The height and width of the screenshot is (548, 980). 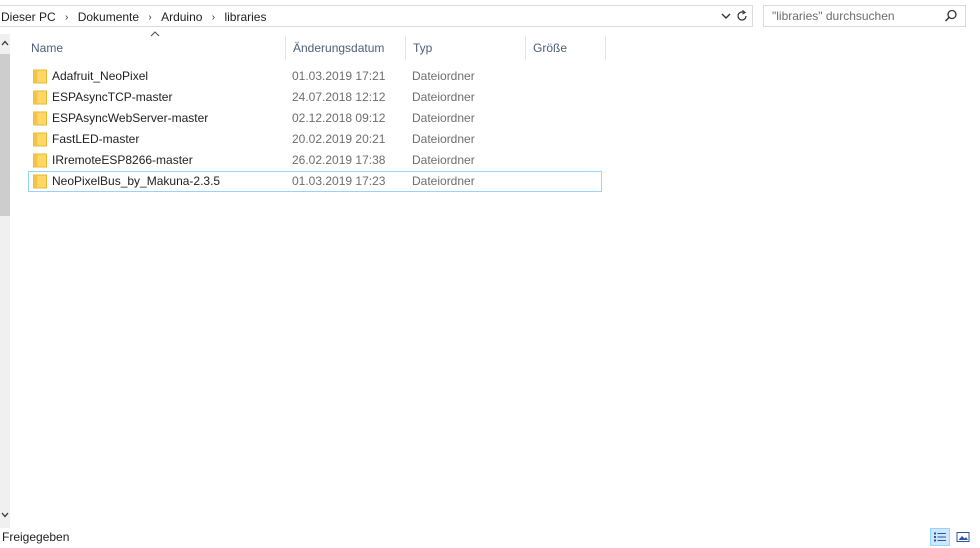 I want to click on scroll-up-button, so click(x=5, y=43).